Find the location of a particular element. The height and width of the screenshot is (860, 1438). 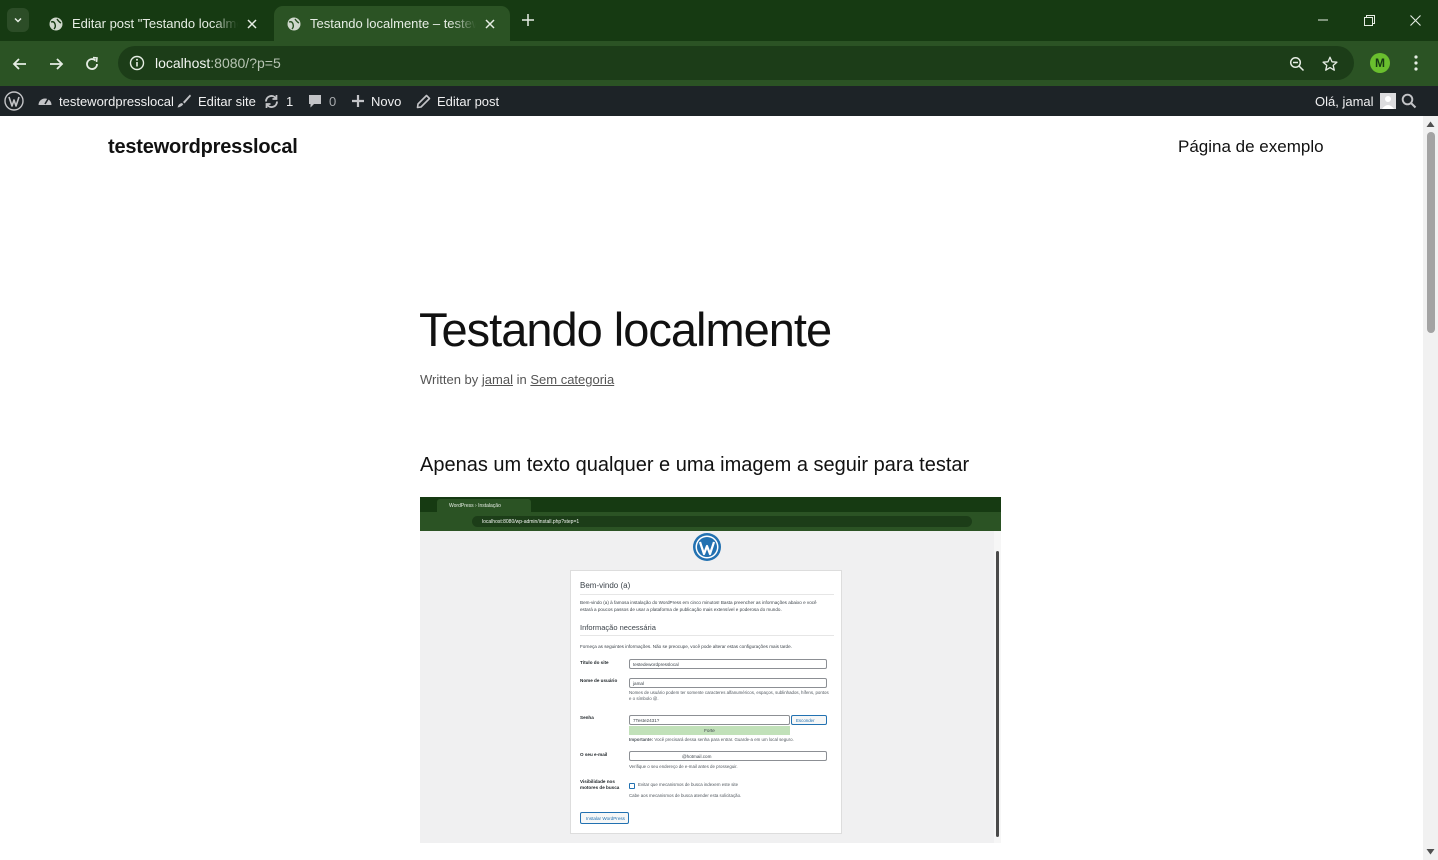

new-tab-button is located at coordinates (528, 20).